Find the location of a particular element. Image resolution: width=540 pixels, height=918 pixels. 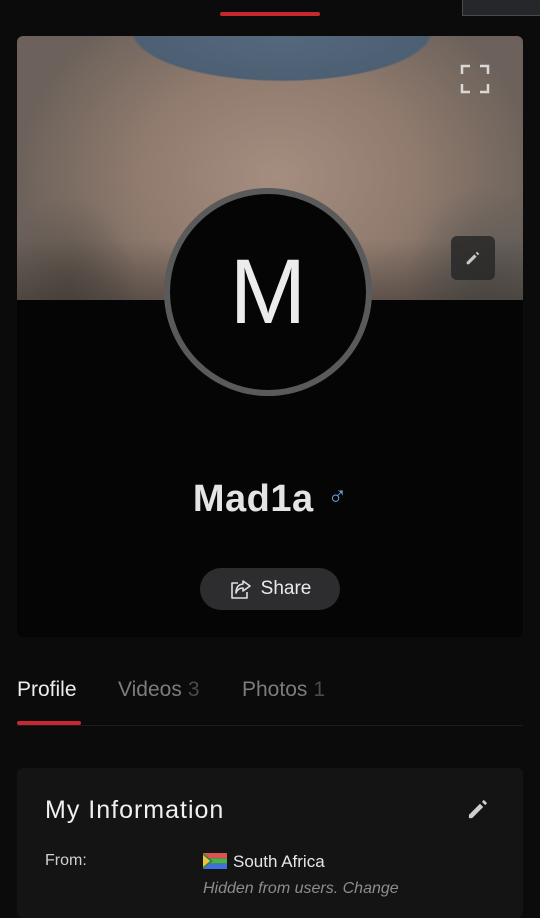

share-button: Share is located at coordinates (270, 589).